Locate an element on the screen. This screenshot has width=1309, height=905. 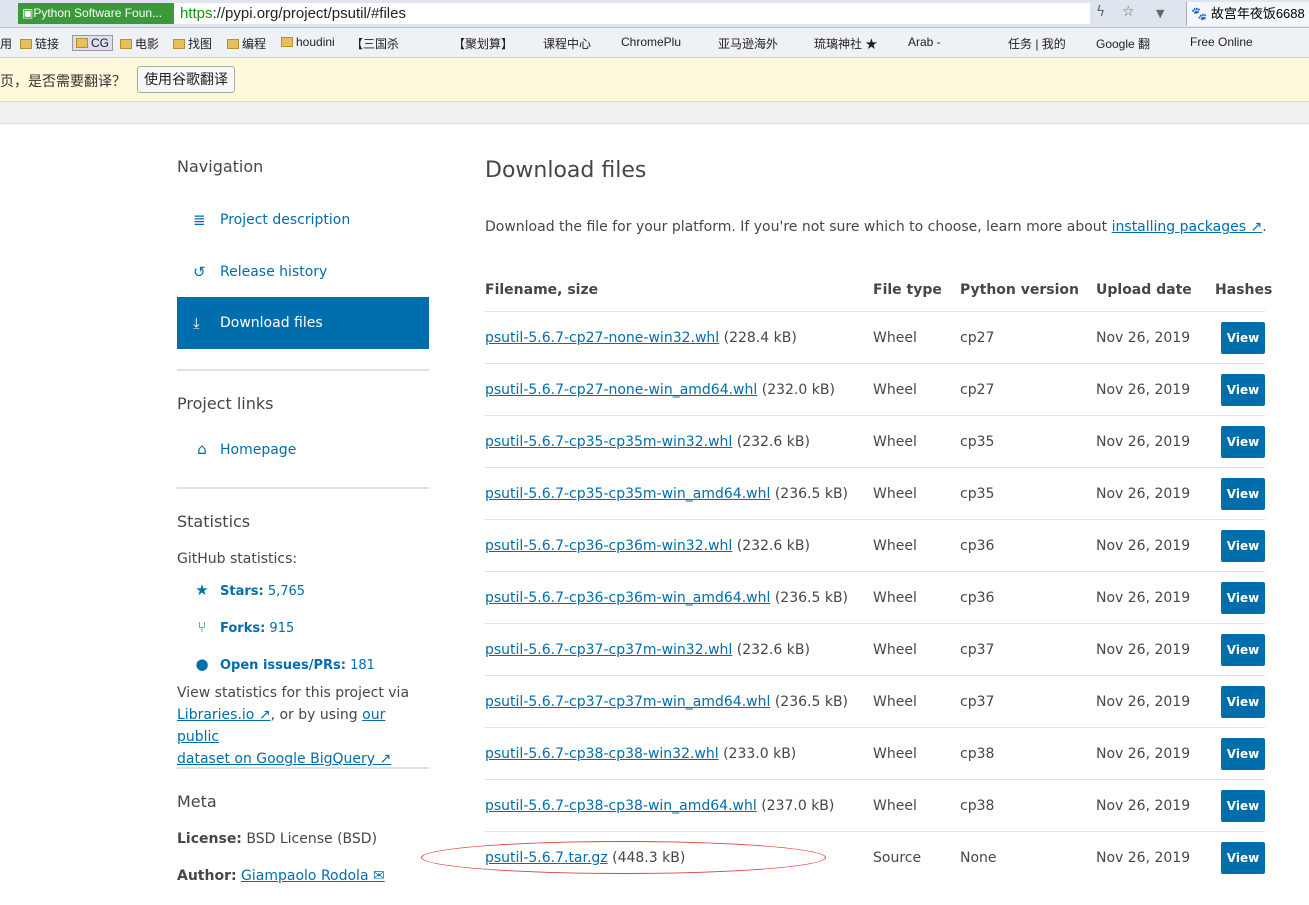
nav-release-history: ↺ Release history is located at coordinates (303, 272).